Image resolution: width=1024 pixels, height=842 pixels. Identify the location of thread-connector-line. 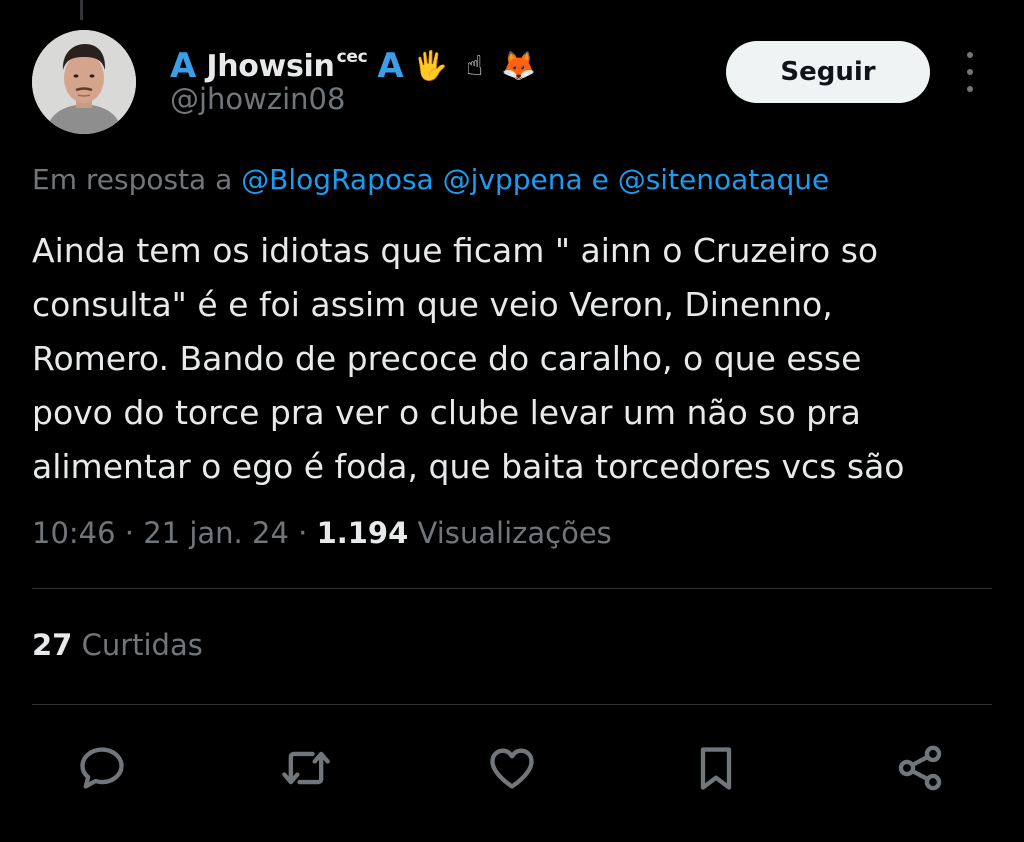
(81, 10).